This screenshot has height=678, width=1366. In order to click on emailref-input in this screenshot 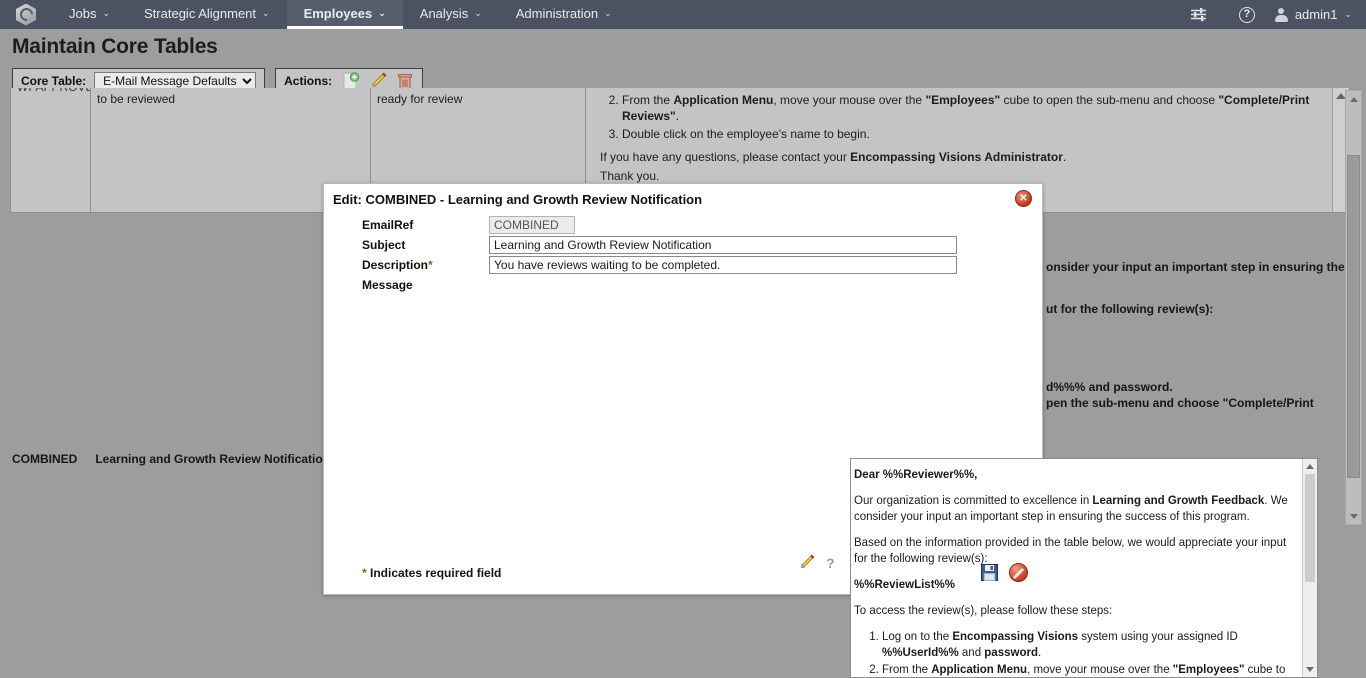, I will do `click(532, 225)`.